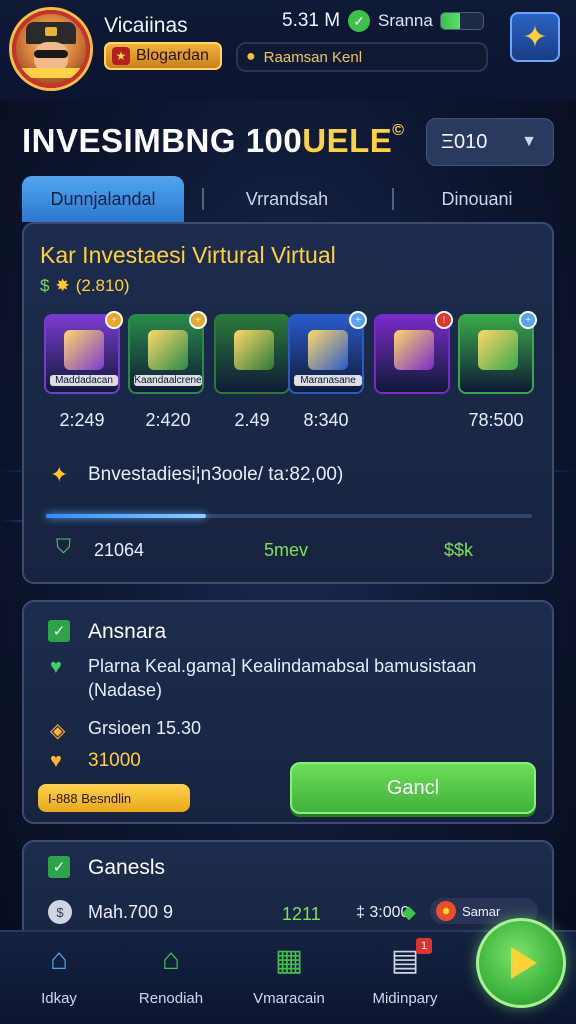 This screenshot has width=576, height=1024. What do you see at coordinates (51, 49) in the screenshot?
I see `player-avatar` at bounding box center [51, 49].